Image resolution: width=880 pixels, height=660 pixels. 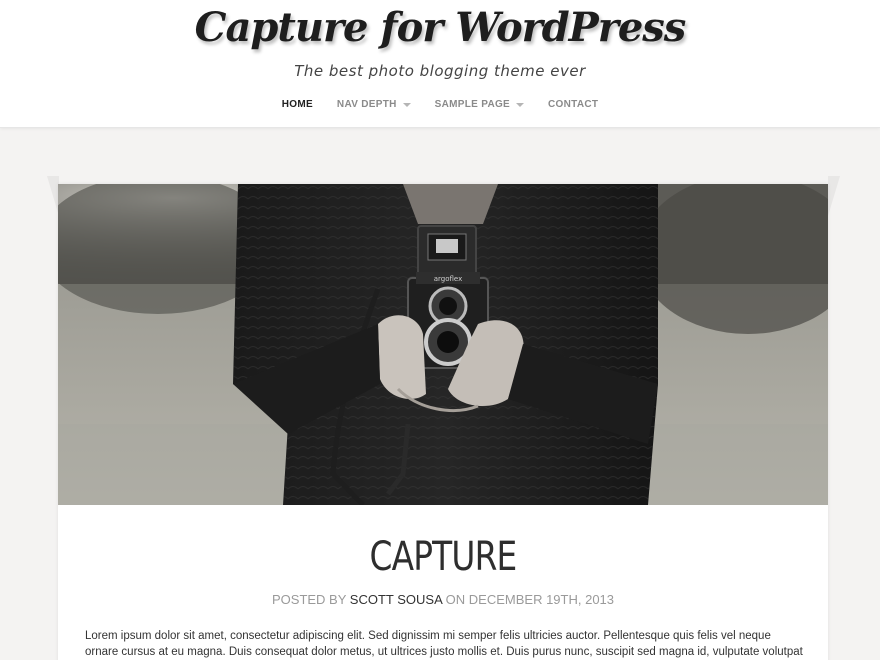 What do you see at coordinates (440, 27) in the screenshot?
I see `site-title: Capture for WordPress` at bounding box center [440, 27].